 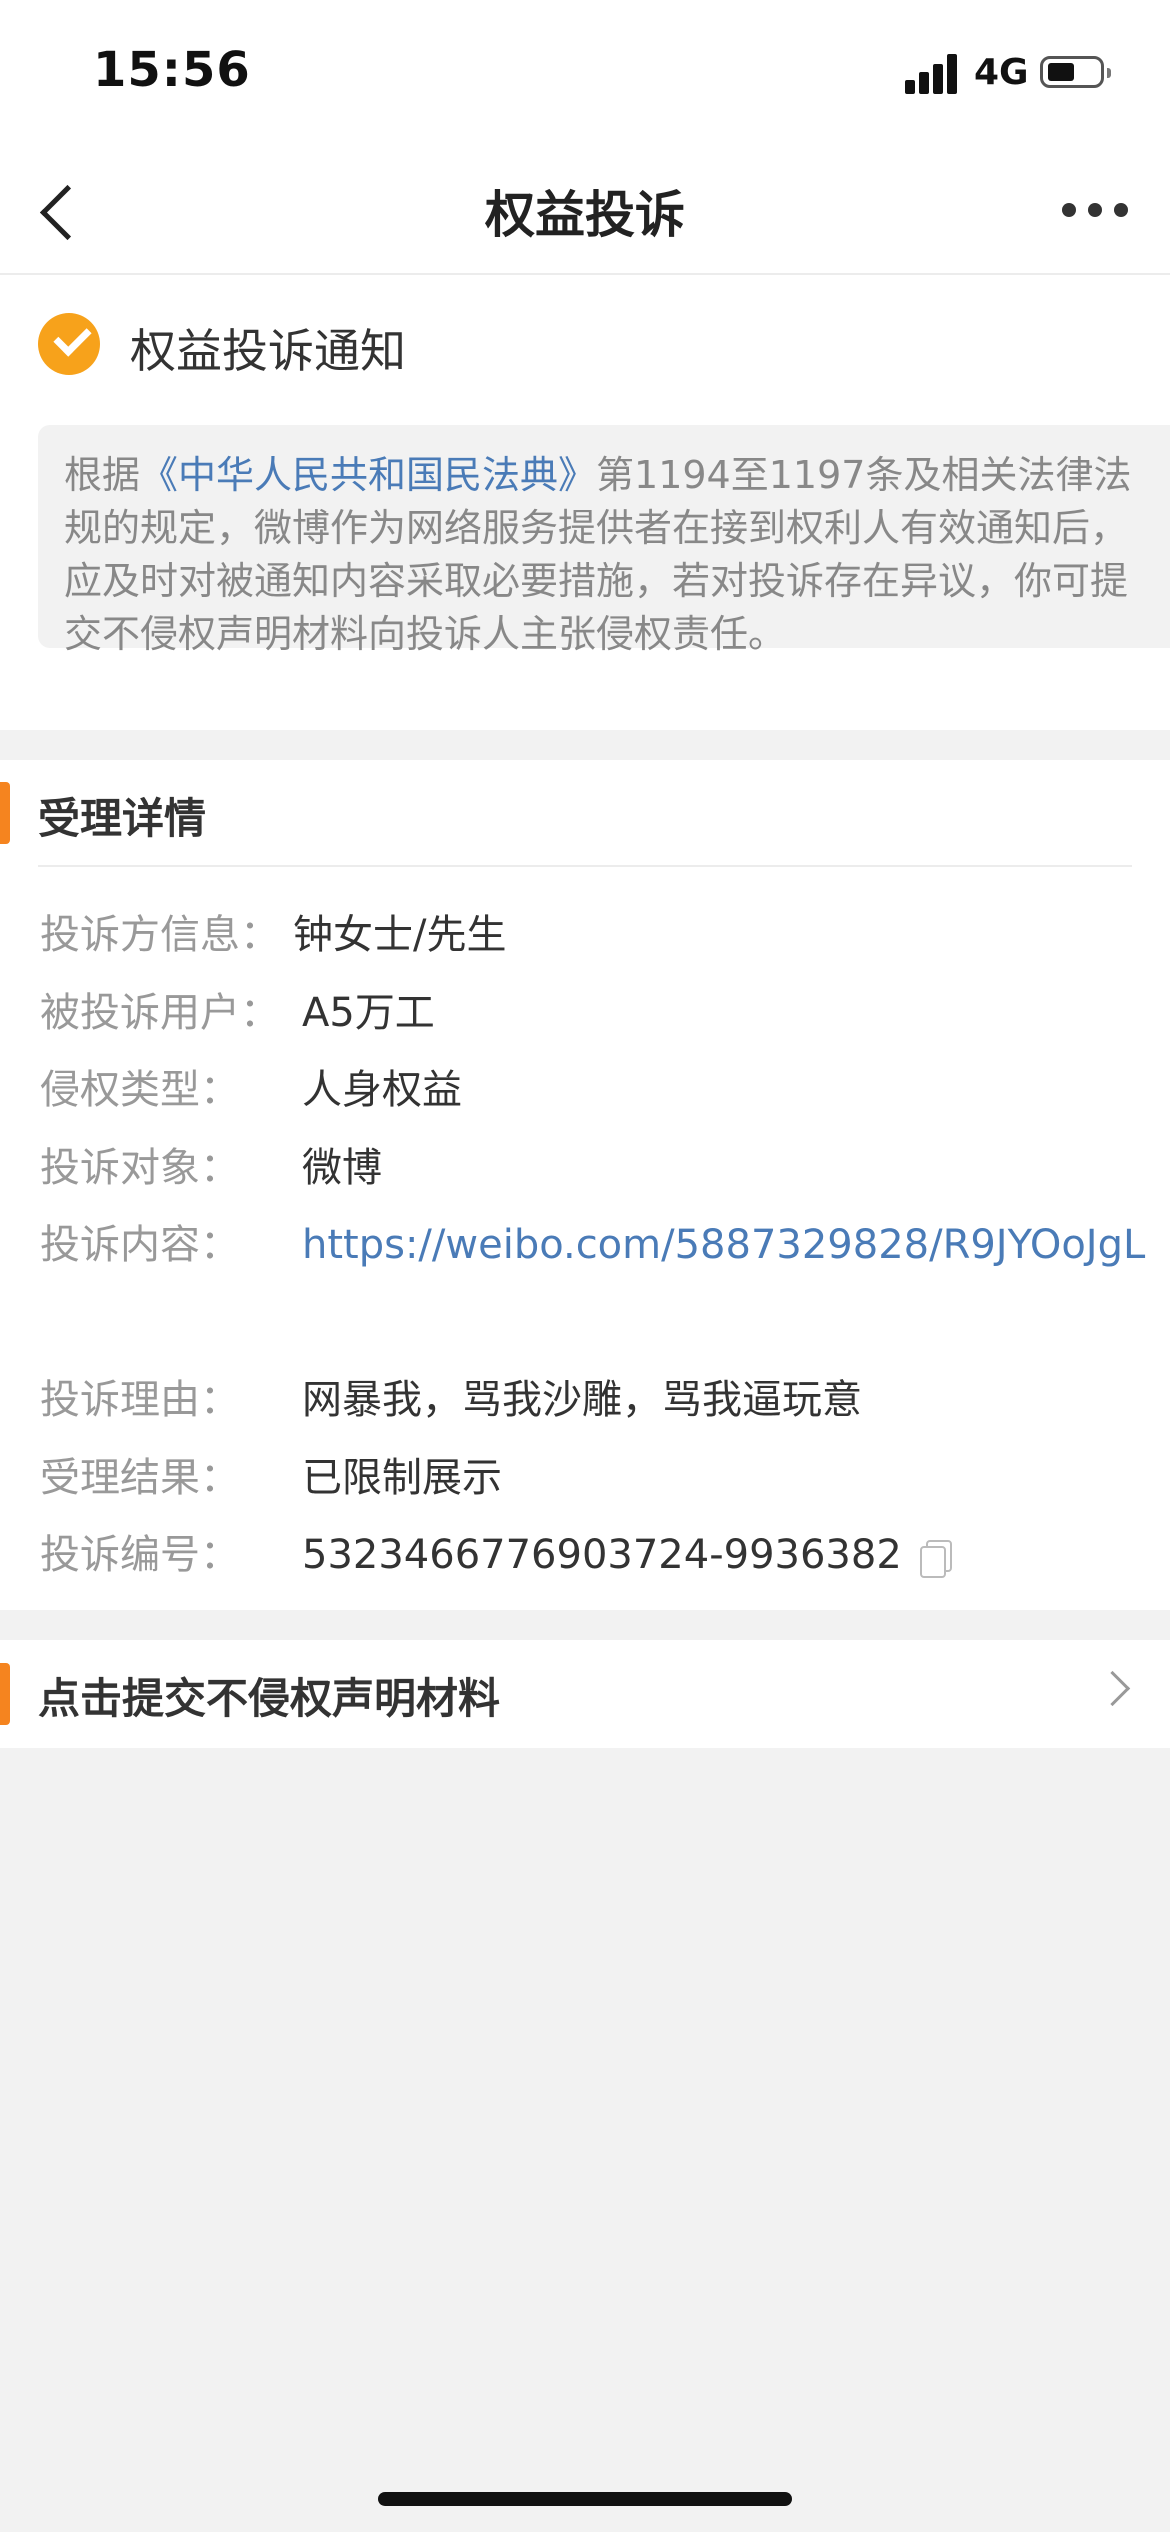 I want to click on status-bar: 15:56 4G, so click(x=585, y=72).